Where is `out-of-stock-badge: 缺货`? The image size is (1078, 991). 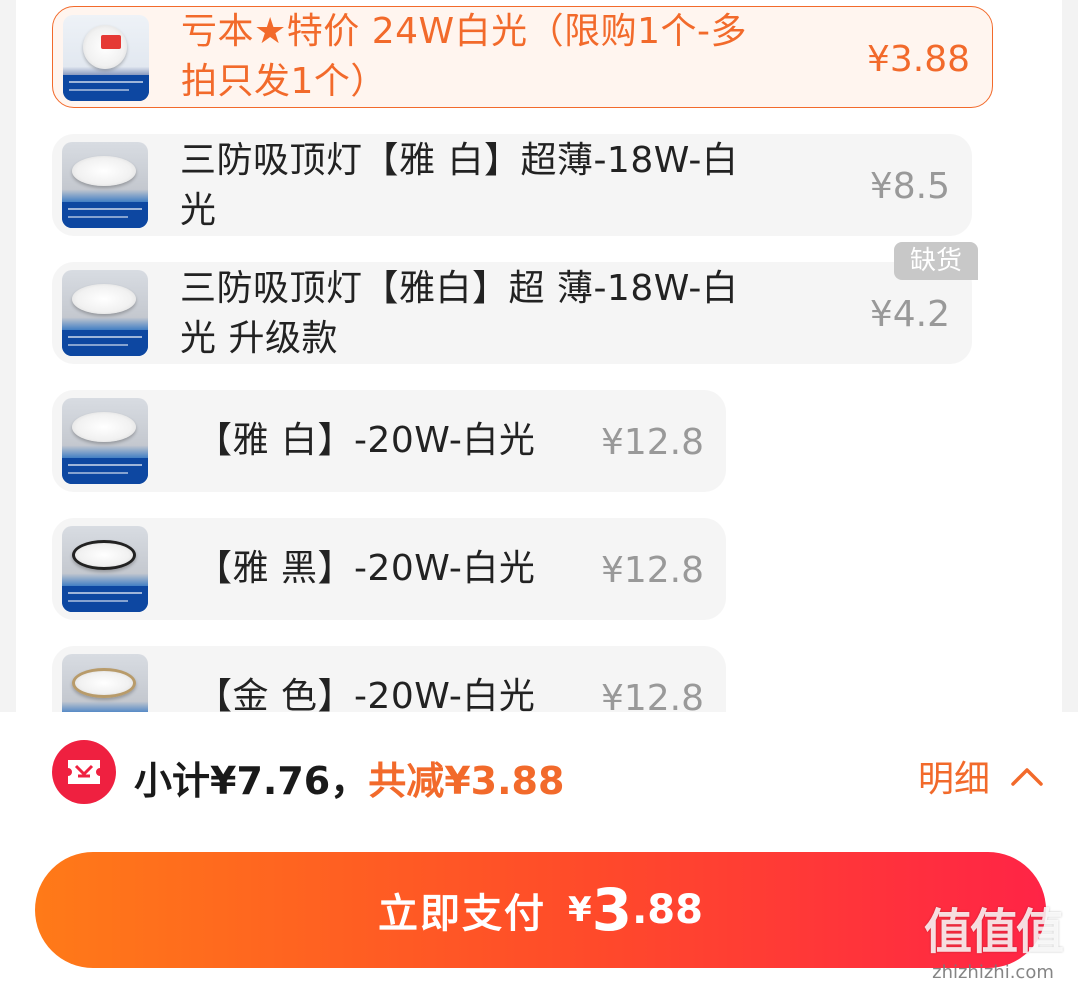 out-of-stock-badge: 缺货 is located at coordinates (936, 261).